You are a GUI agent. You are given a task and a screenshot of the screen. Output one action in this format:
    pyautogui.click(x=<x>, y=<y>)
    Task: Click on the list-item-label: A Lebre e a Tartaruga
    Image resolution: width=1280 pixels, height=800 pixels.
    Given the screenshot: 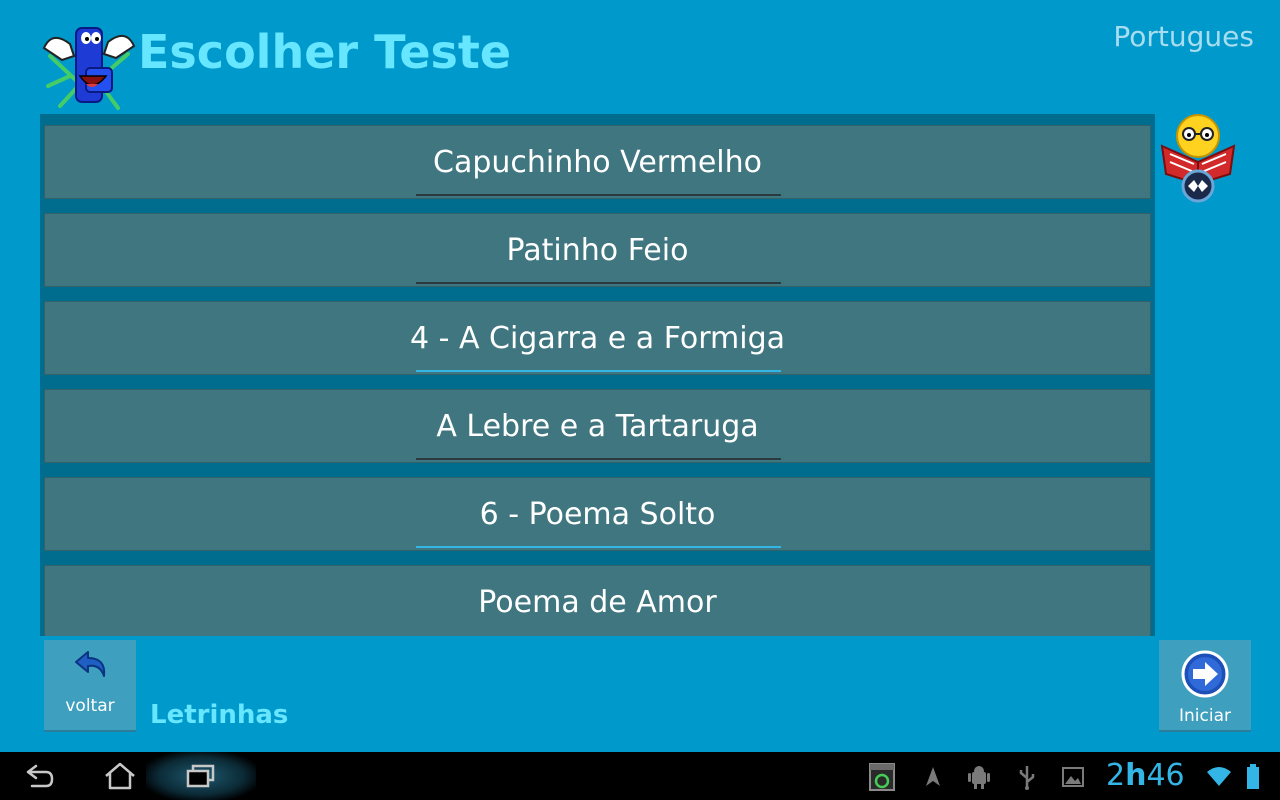 What is the action you would take?
    pyautogui.click(x=597, y=426)
    